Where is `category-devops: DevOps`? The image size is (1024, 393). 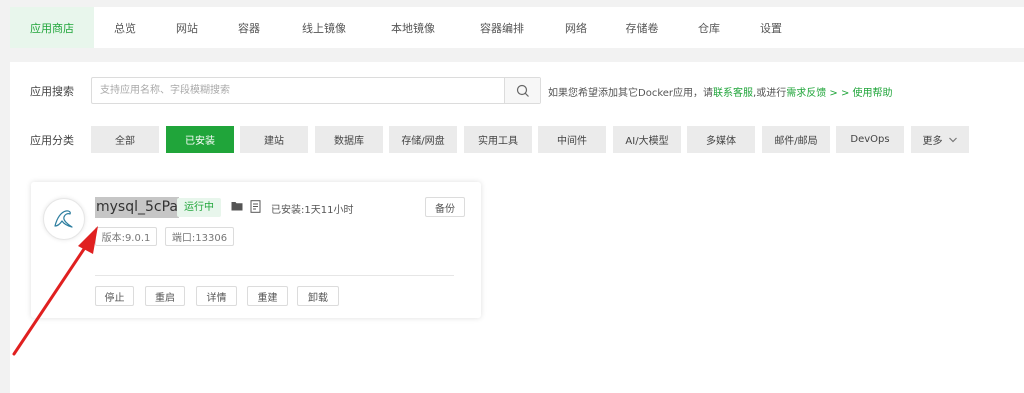
category-devops: DevOps is located at coordinates (870, 139).